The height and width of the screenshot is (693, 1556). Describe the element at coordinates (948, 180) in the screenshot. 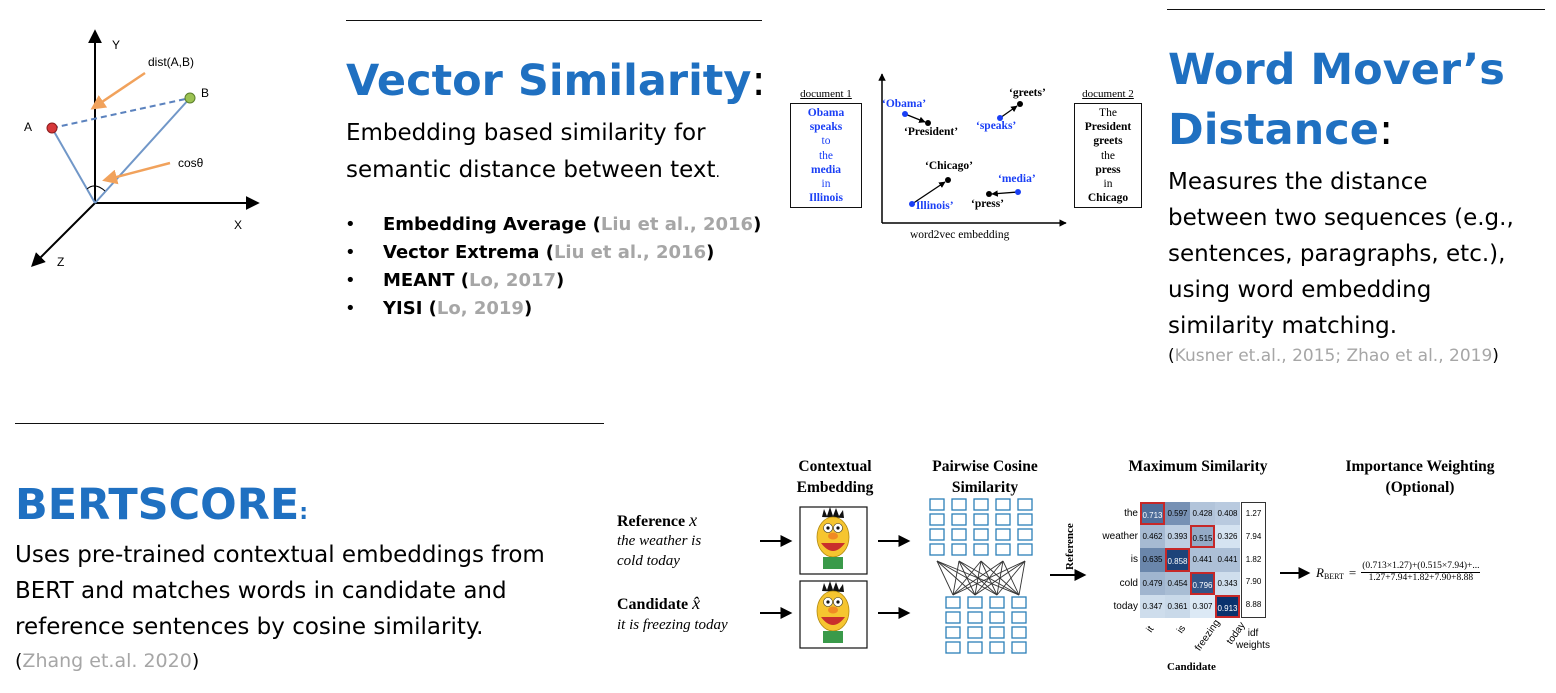

I see `chicago-point` at that location.